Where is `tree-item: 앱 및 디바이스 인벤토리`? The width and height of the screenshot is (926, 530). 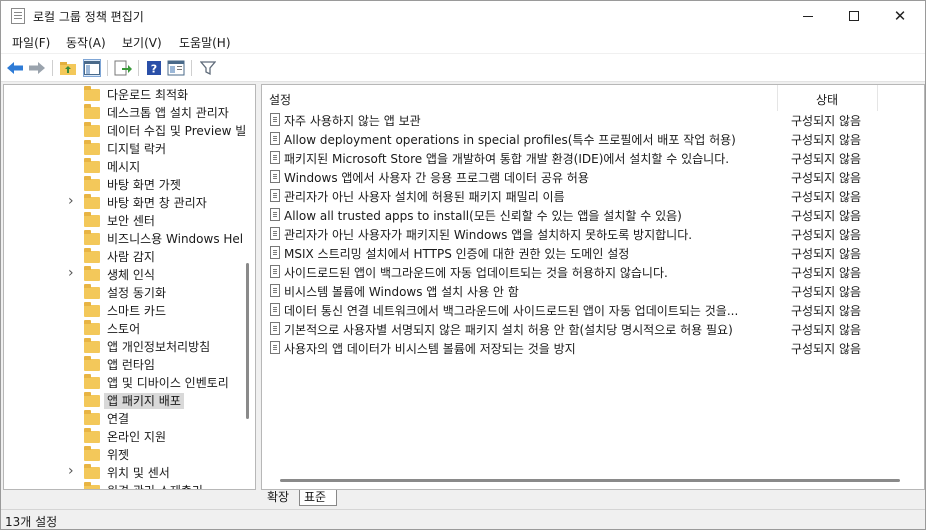
tree-item: 앱 및 디바이스 인벤토리 is located at coordinates (124, 383).